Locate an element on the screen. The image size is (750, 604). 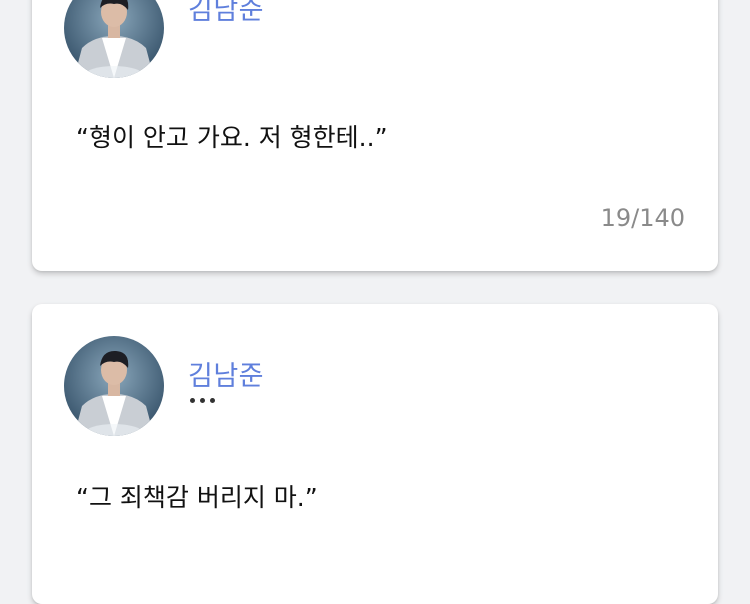
typing-indicator-icon is located at coordinates (202, 402).